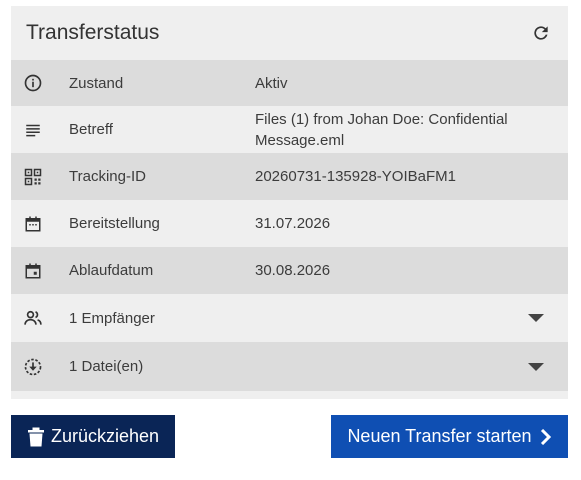 The height and width of the screenshot is (480, 581). What do you see at coordinates (33, 130) in the screenshot?
I see `lines-icon` at bounding box center [33, 130].